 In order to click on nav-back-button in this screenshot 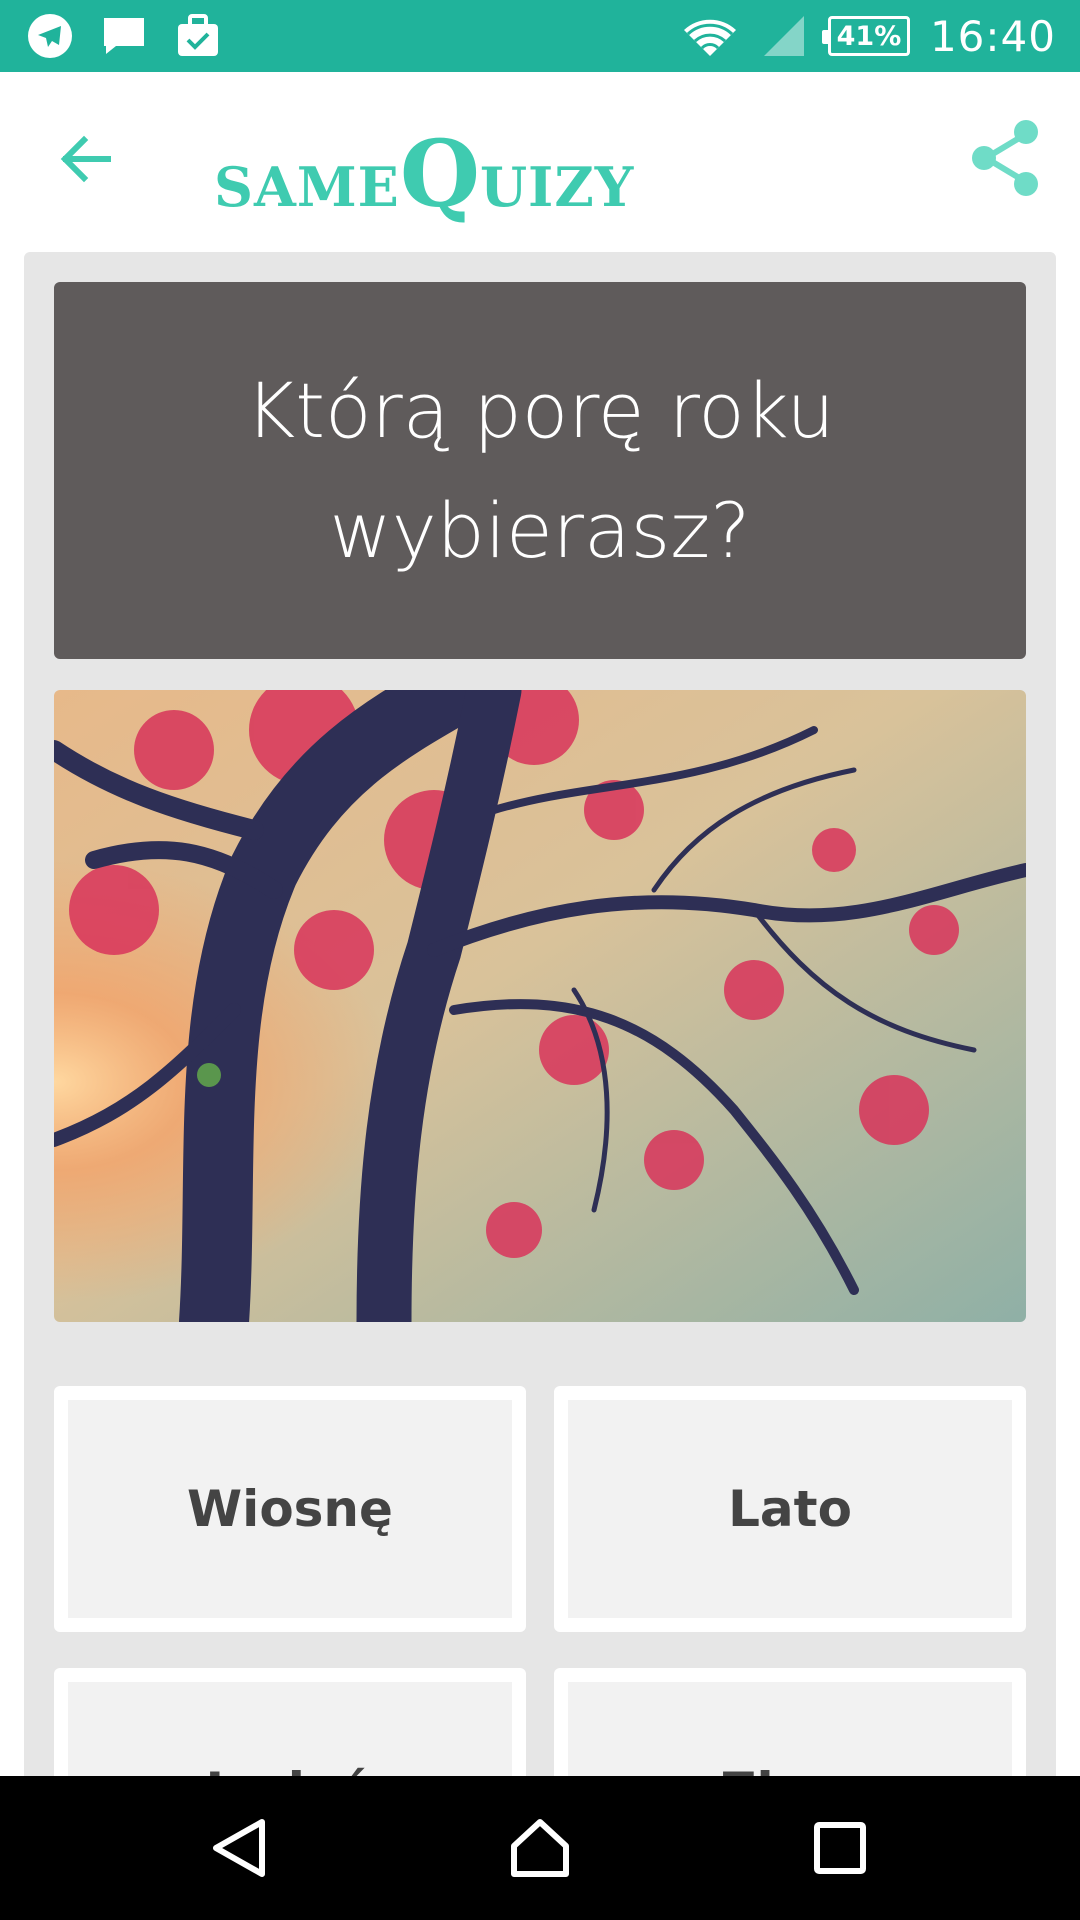, I will do `click(240, 1848)`.